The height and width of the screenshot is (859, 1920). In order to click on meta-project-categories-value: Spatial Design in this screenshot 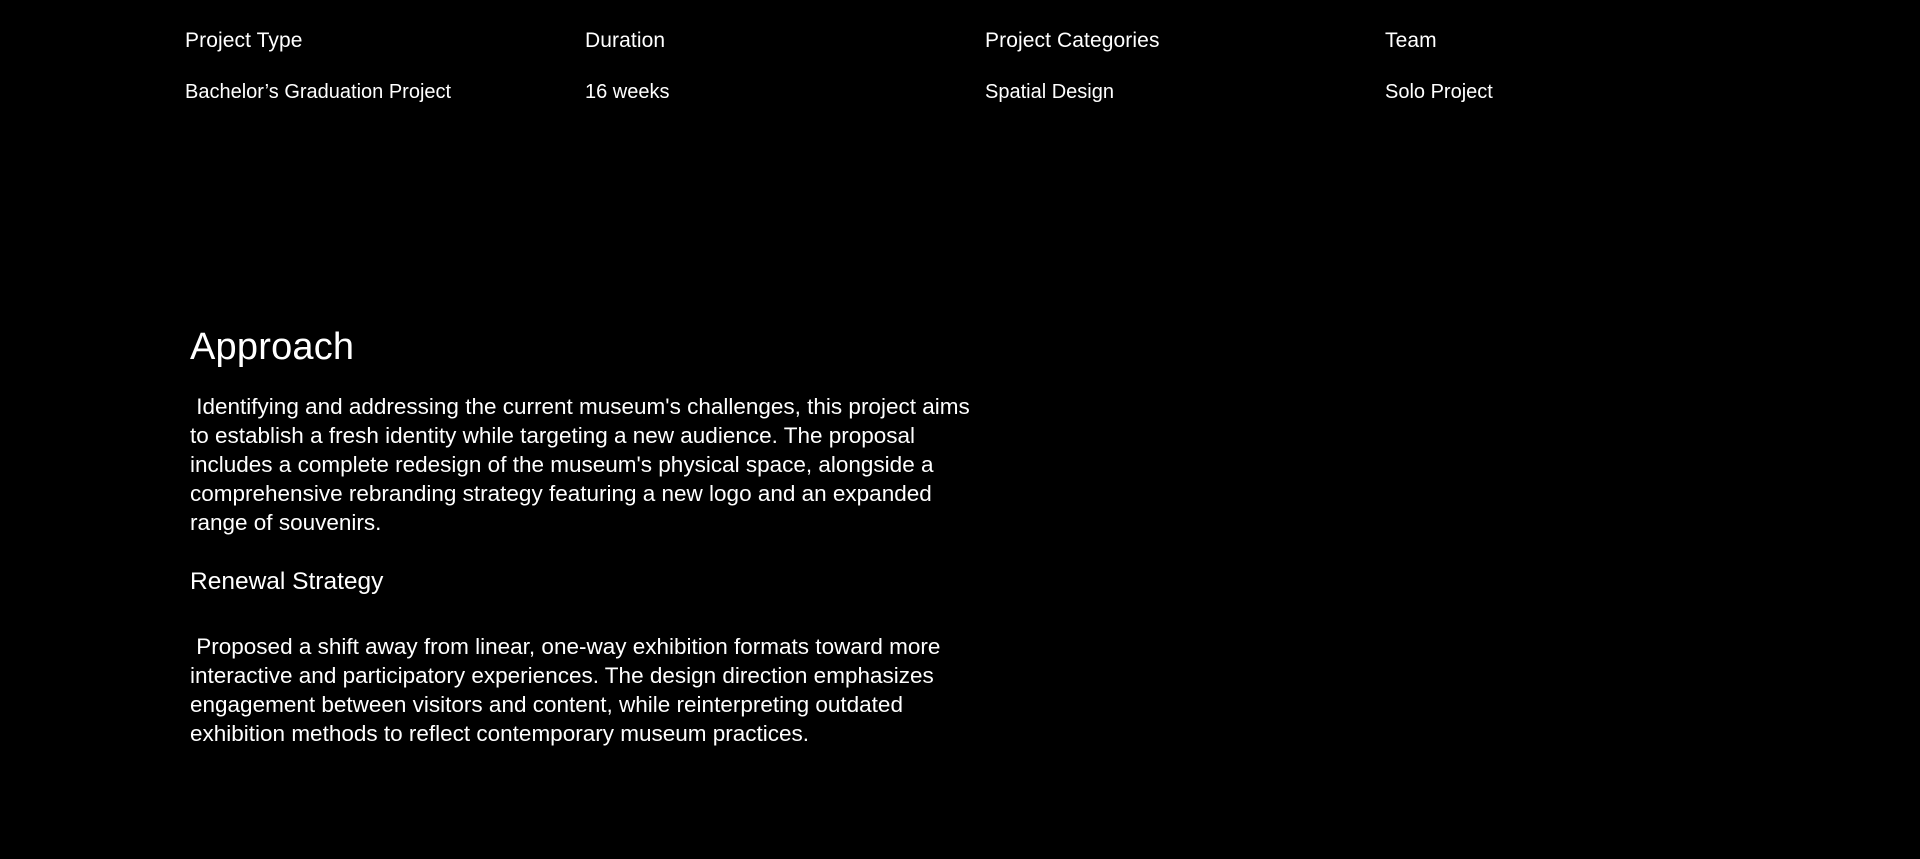, I will do `click(1049, 92)`.